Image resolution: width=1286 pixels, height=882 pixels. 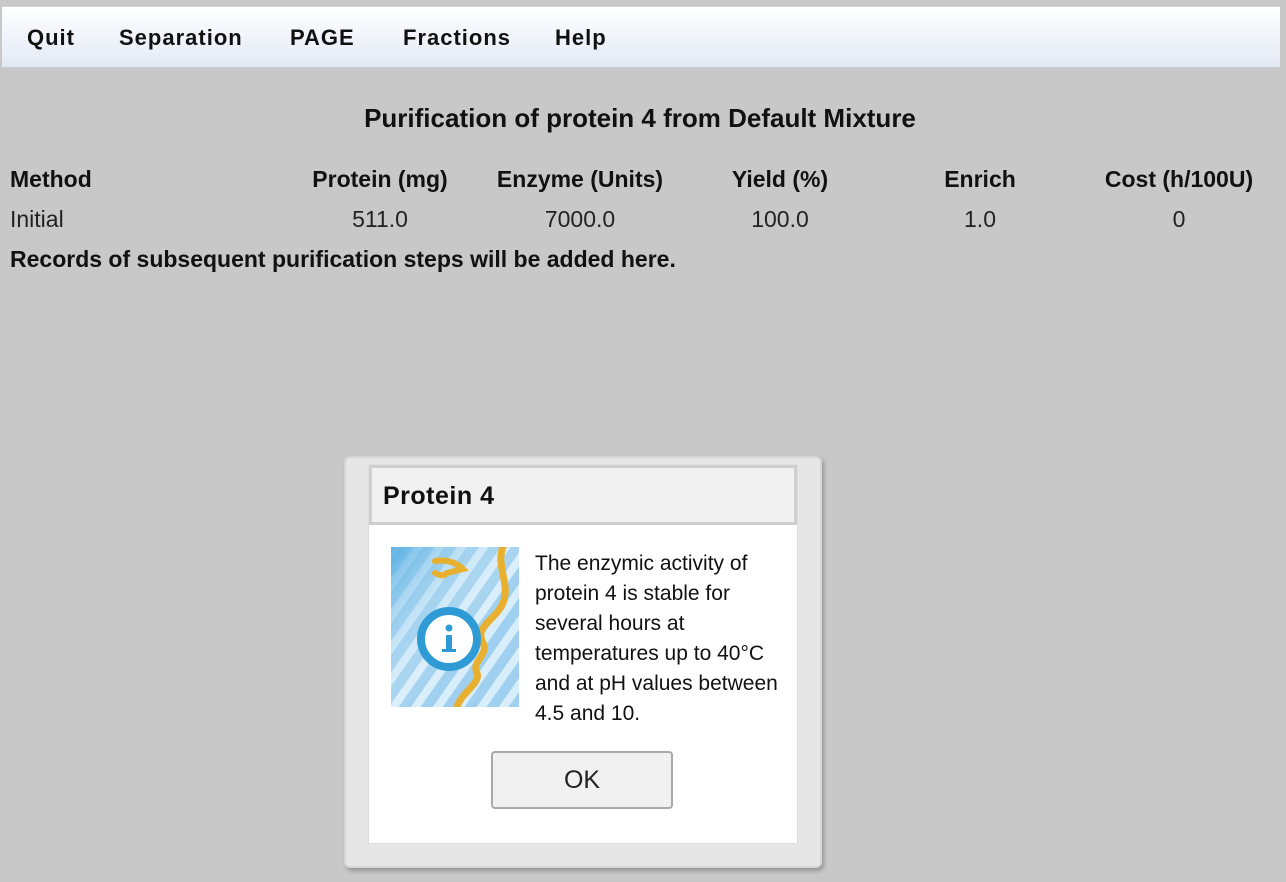 I want to click on table-cell-protein: 511.0, so click(x=380, y=219).